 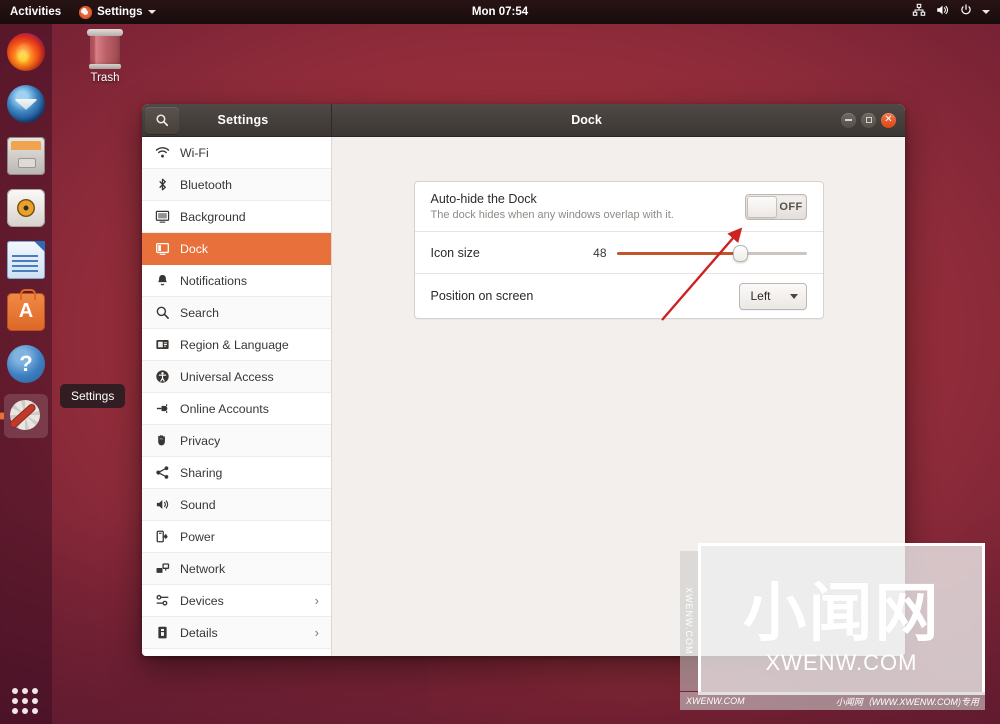 What do you see at coordinates (954, 12) in the screenshot?
I see `system-status-area` at bounding box center [954, 12].